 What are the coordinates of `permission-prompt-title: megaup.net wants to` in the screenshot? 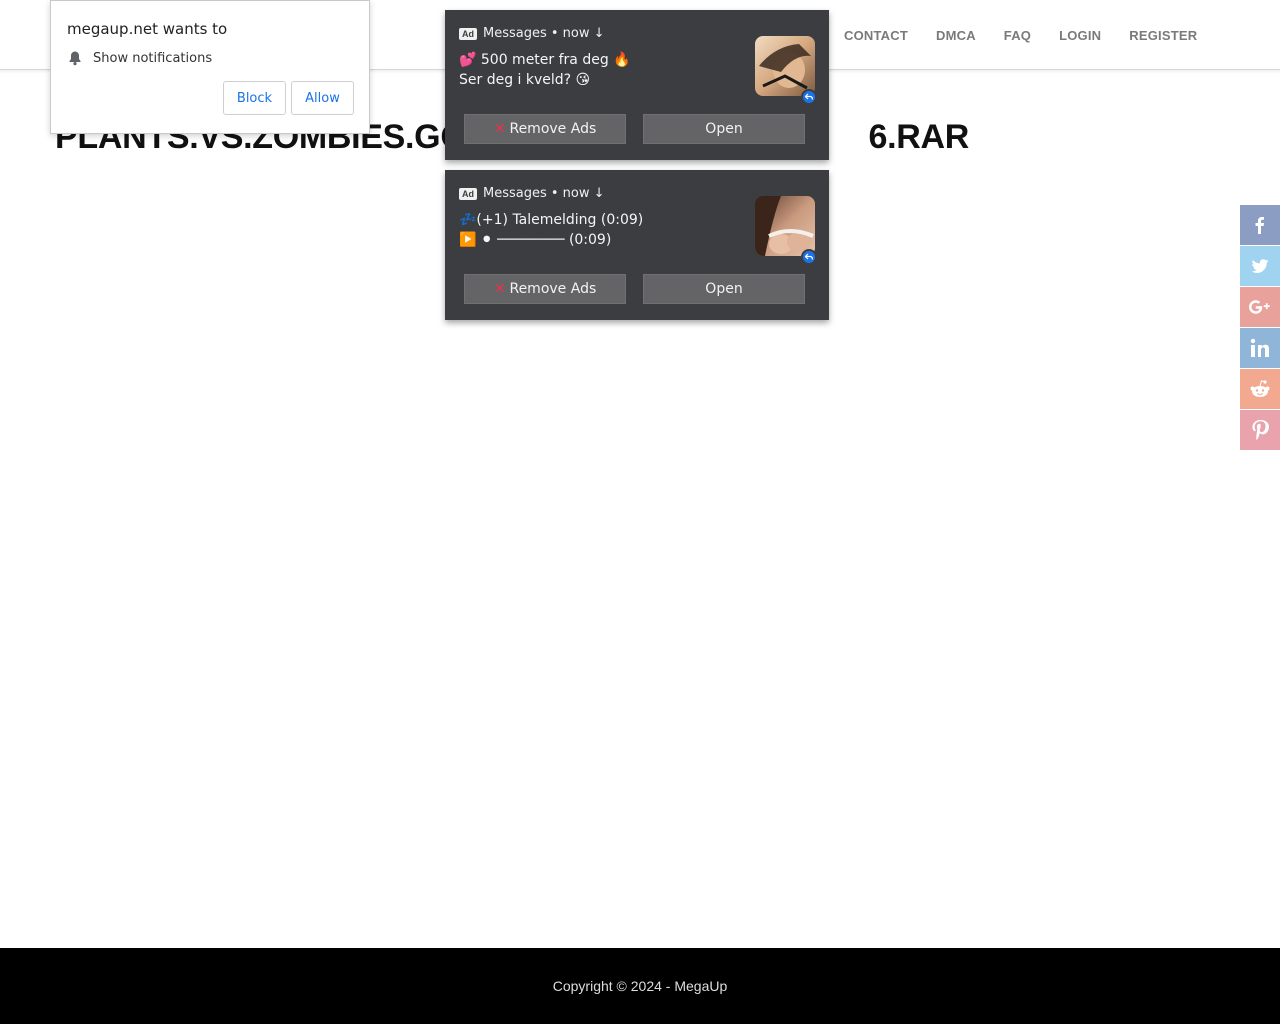 It's located at (147, 29).